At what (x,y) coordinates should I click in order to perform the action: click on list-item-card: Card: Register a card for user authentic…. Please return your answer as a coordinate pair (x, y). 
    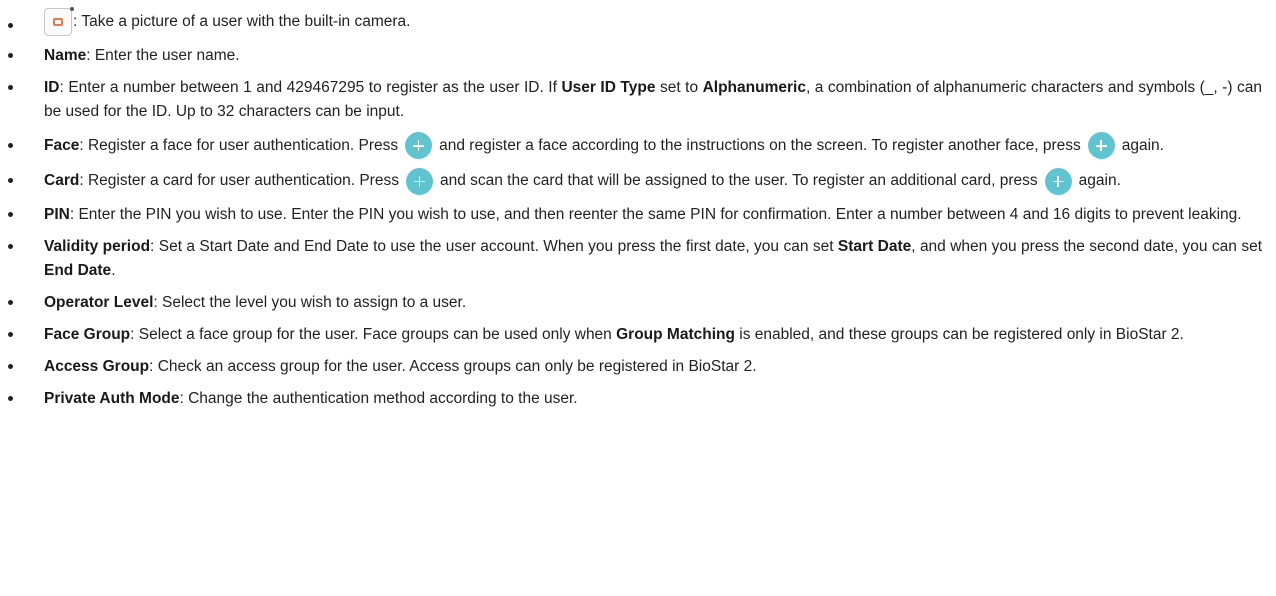
    Looking at the image, I should click on (631, 181).